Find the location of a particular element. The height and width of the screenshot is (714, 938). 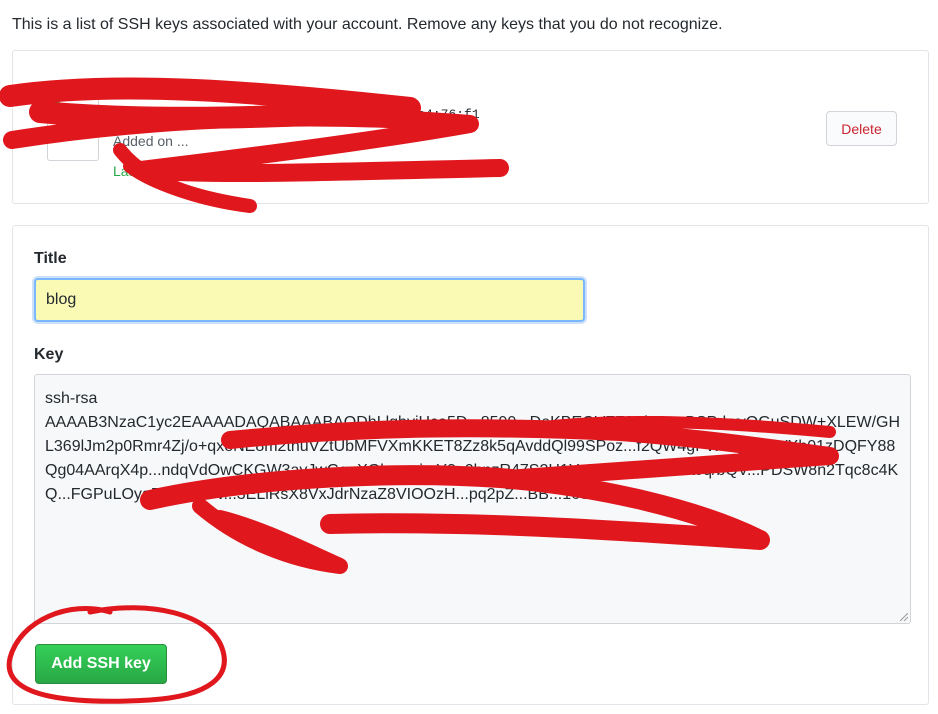

title-field-label: Title is located at coordinates (50, 258).